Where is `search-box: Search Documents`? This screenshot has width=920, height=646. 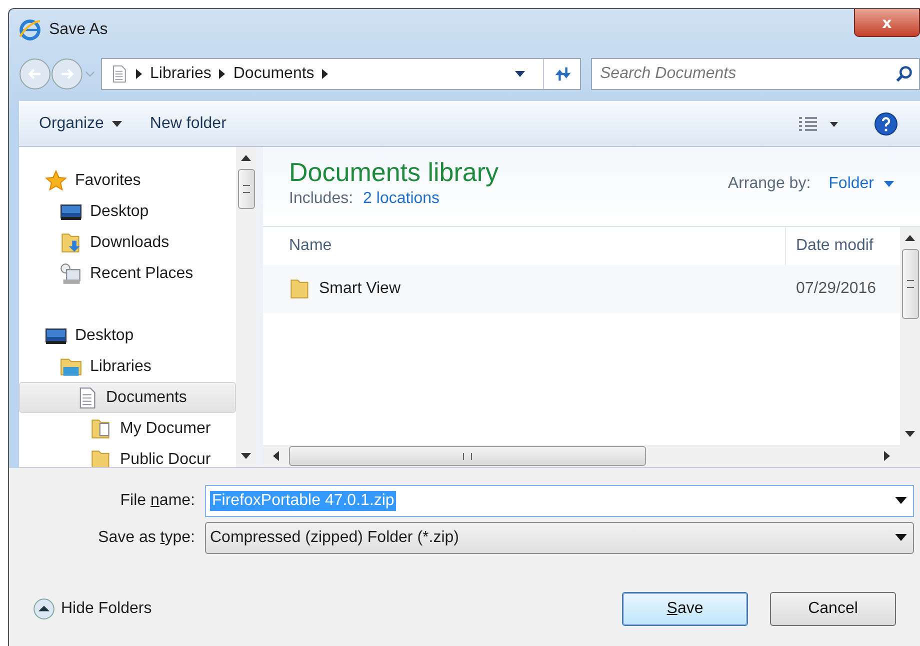 search-box: Search Documents is located at coordinates (755, 74).